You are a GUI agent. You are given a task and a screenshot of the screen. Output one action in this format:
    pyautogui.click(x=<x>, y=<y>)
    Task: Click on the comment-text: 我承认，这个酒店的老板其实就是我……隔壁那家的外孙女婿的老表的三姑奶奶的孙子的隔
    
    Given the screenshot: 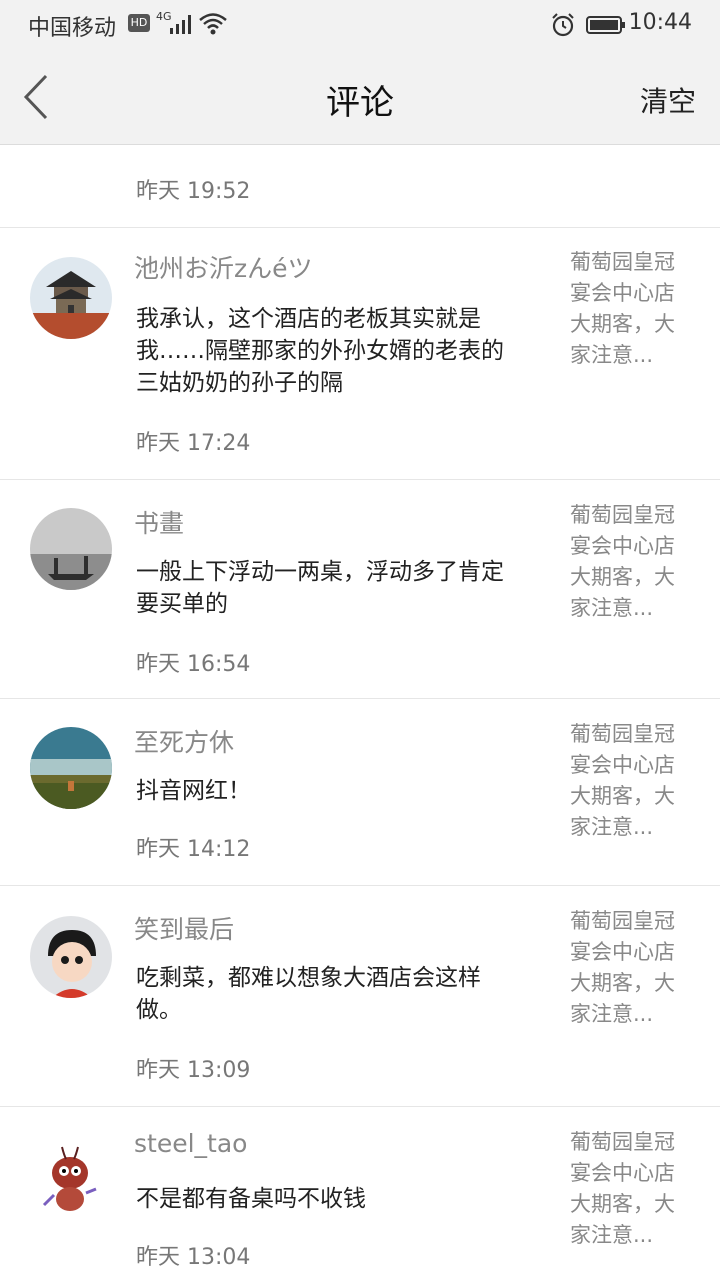 What is the action you would take?
    pyautogui.click(x=320, y=351)
    